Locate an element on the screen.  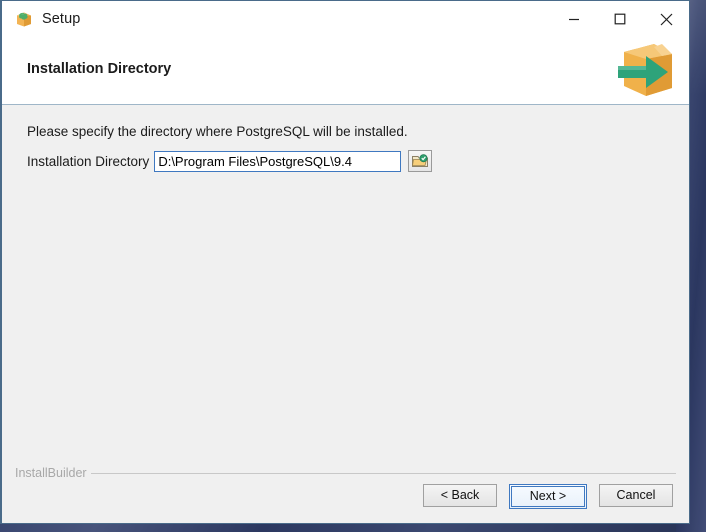
close-icon is located at coordinates (666, 19).